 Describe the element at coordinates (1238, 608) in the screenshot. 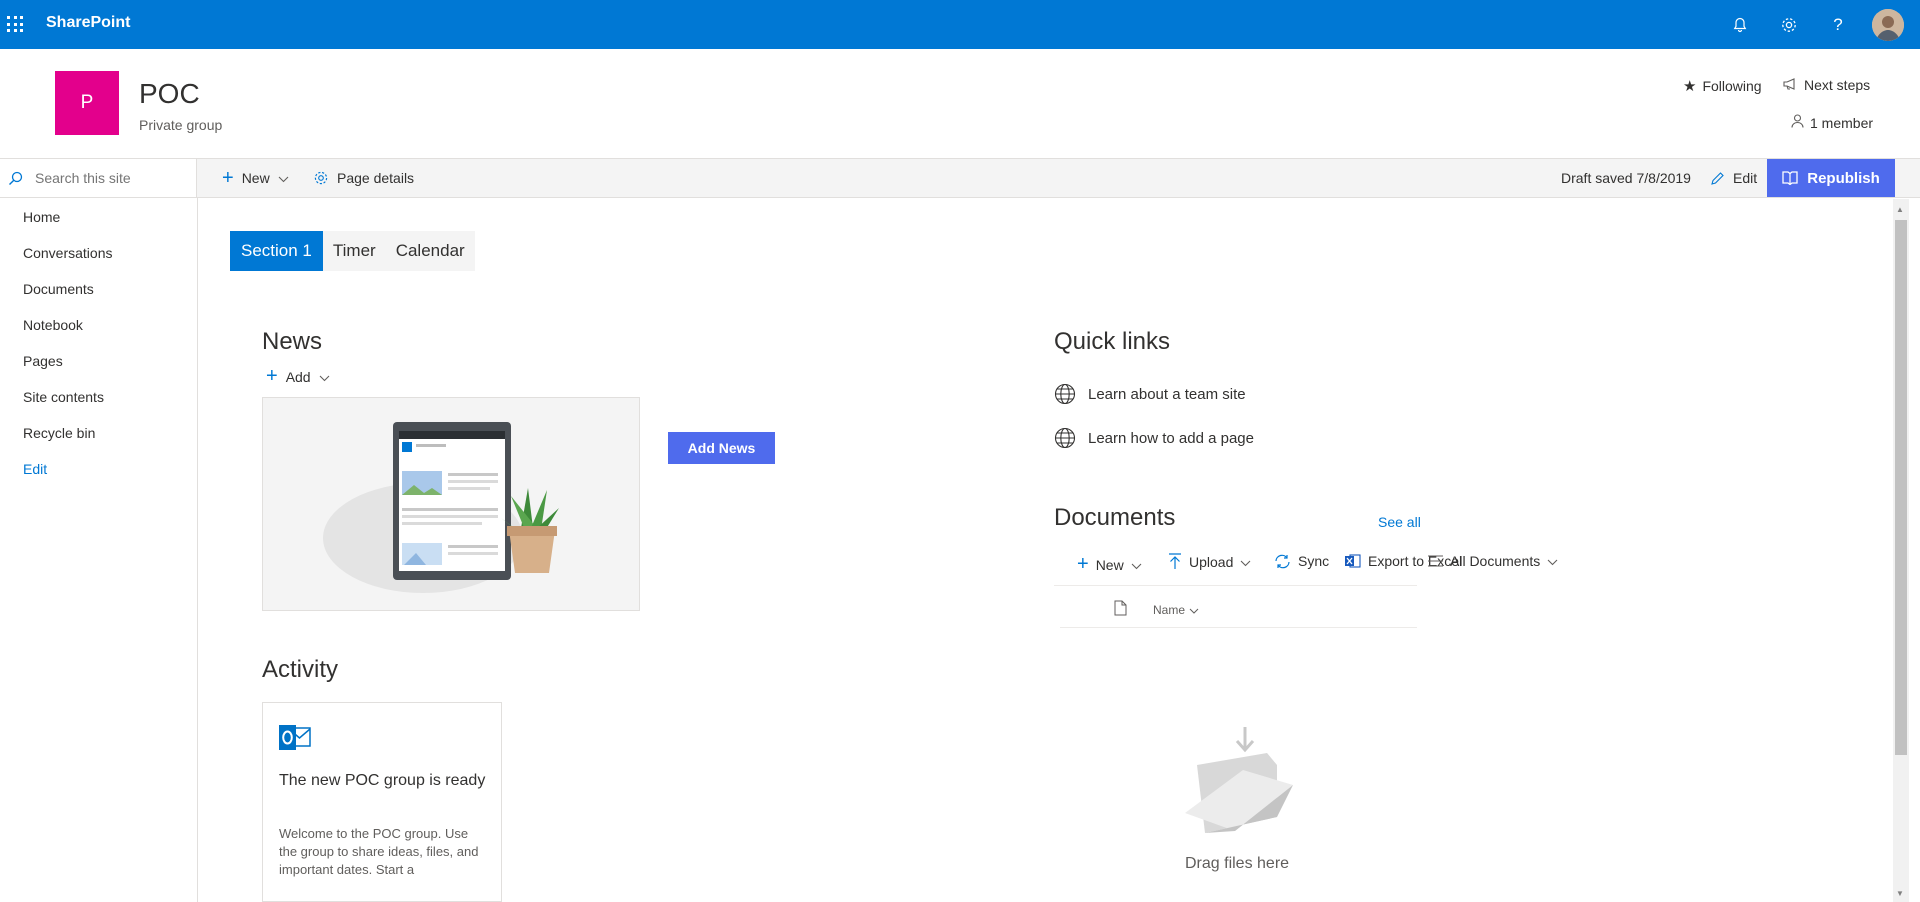

I see `documents-list-header: Name` at that location.